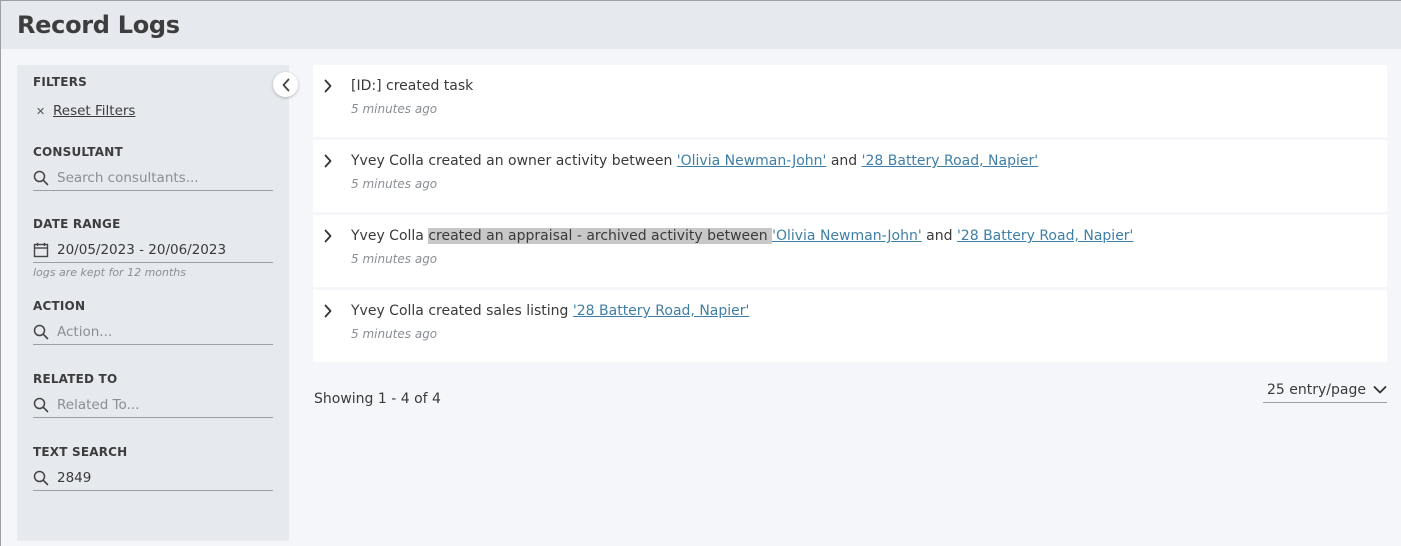 The height and width of the screenshot is (546, 1401). I want to click on action-field, so click(153, 334).